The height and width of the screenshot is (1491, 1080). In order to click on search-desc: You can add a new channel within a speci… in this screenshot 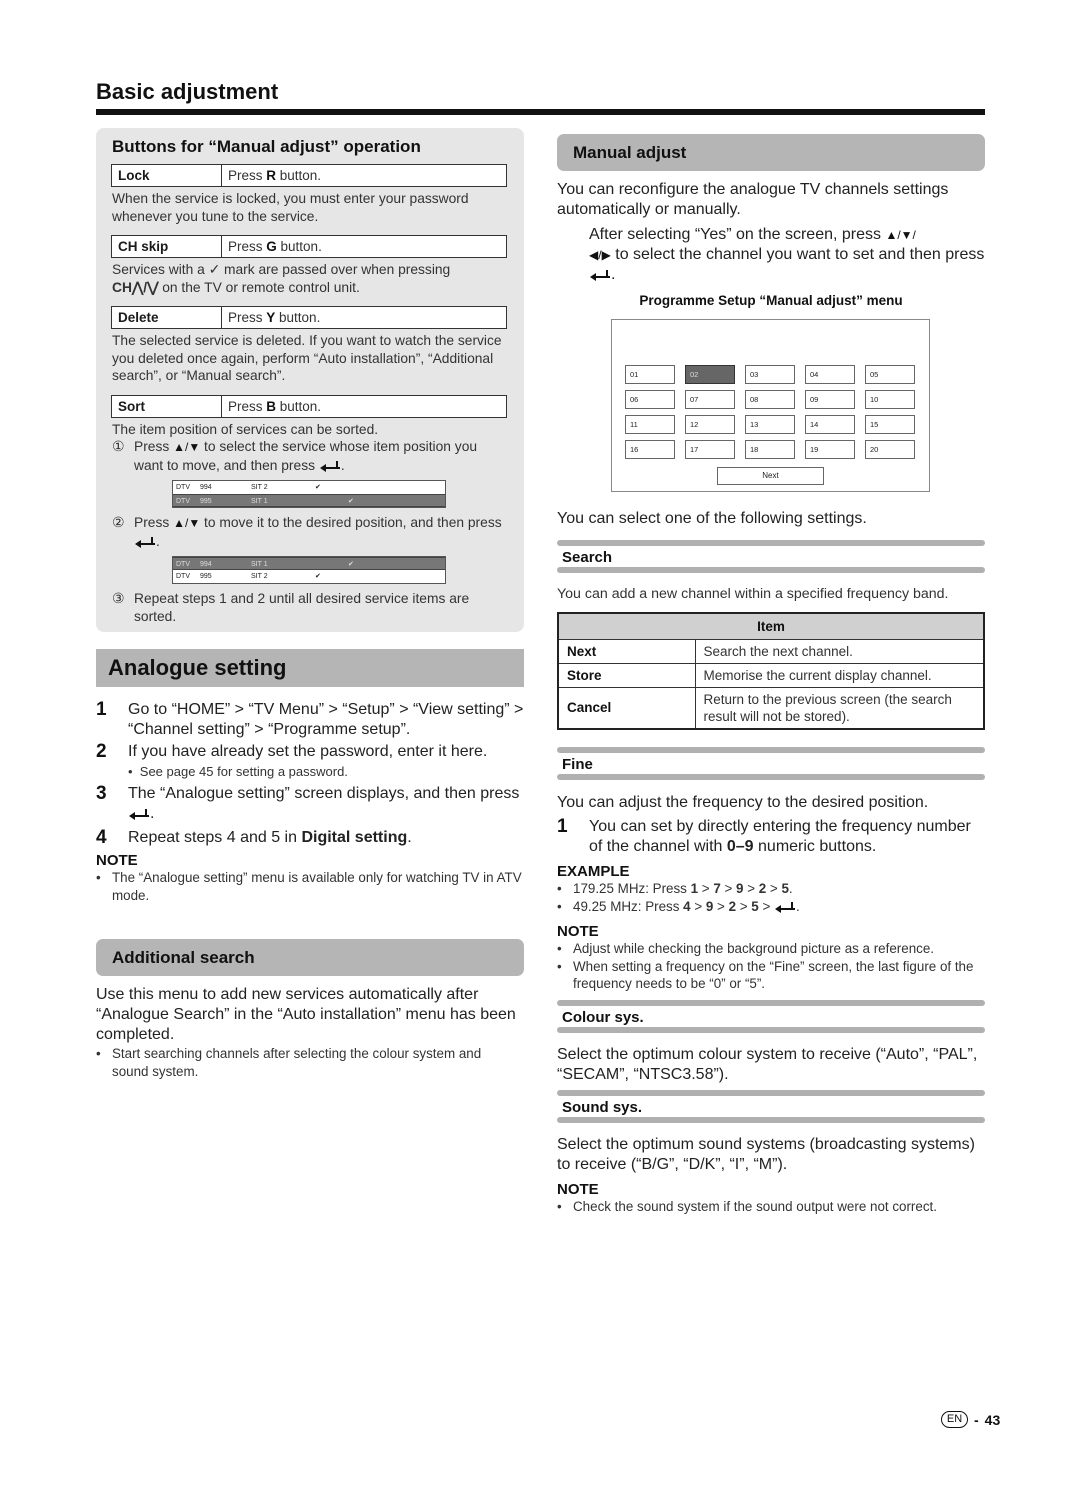, I will do `click(753, 594)`.